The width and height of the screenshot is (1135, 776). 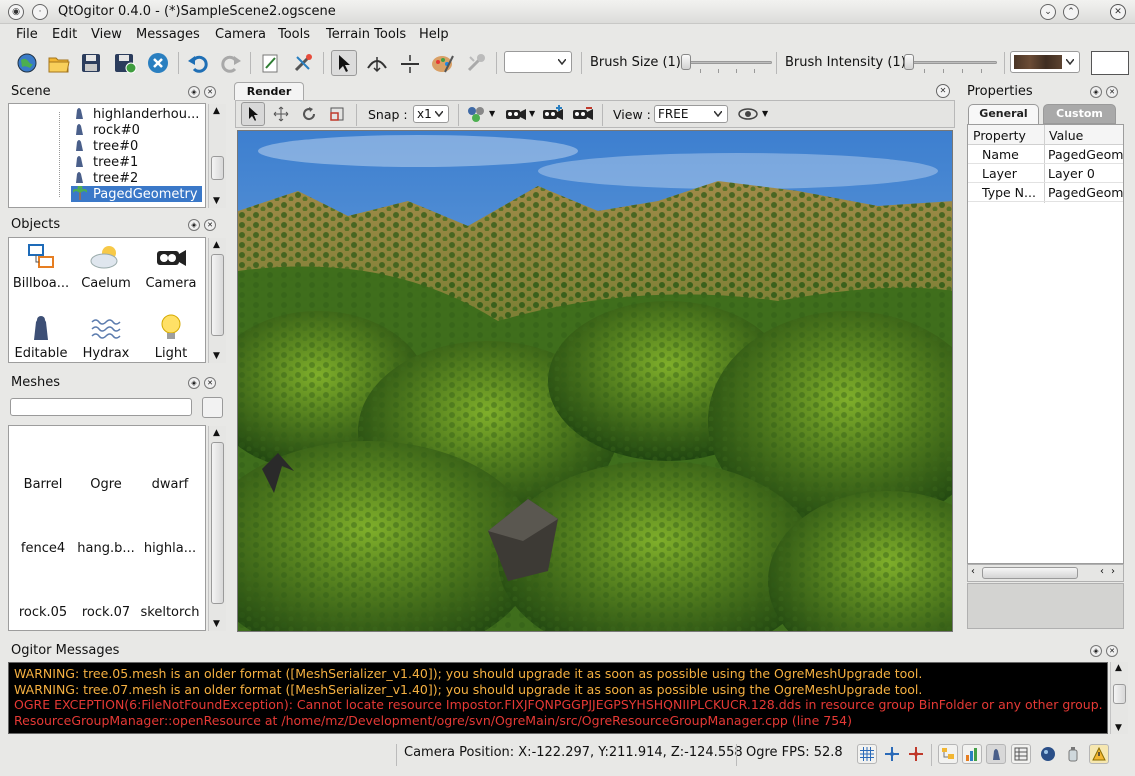 What do you see at coordinates (303, 63) in the screenshot?
I see `tools-icon` at bounding box center [303, 63].